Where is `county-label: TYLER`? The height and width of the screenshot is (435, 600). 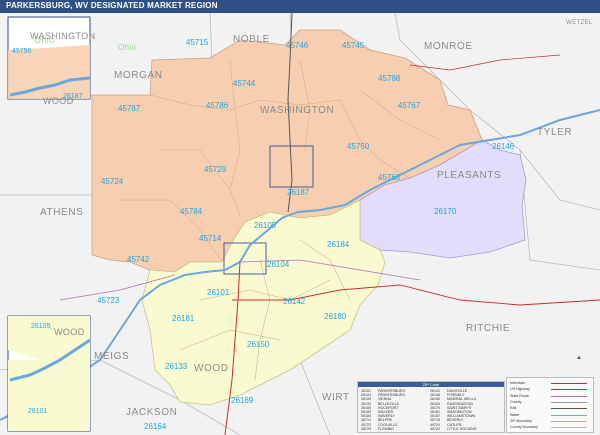
county-label: TYLER is located at coordinates (554, 132).